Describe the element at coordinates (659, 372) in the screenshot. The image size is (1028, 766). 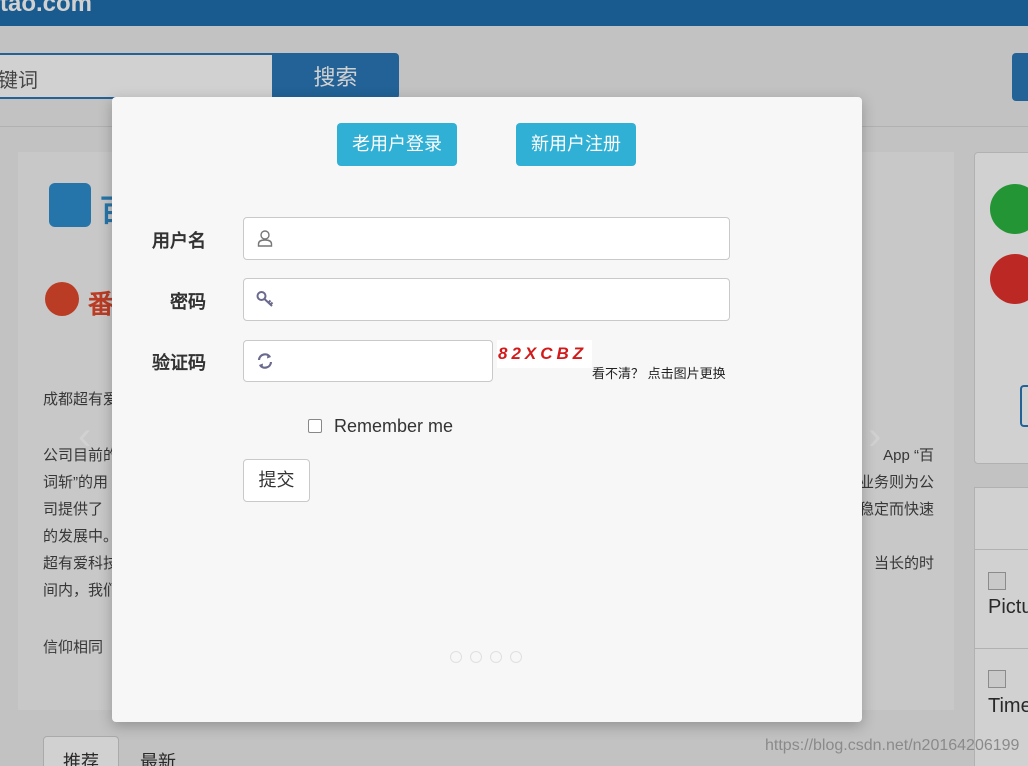
I see `captcha-refresh-tip: 看不清？ 点击图片更换` at that location.